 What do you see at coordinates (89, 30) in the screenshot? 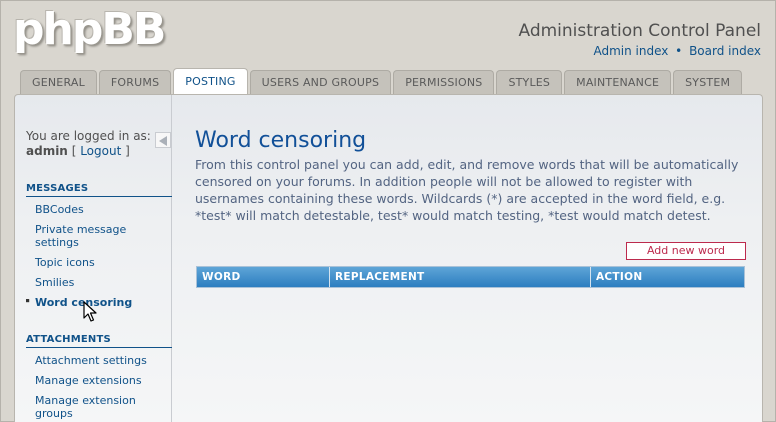
I see `phpbb-logo: phpBB` at bounding box center [89, 30].